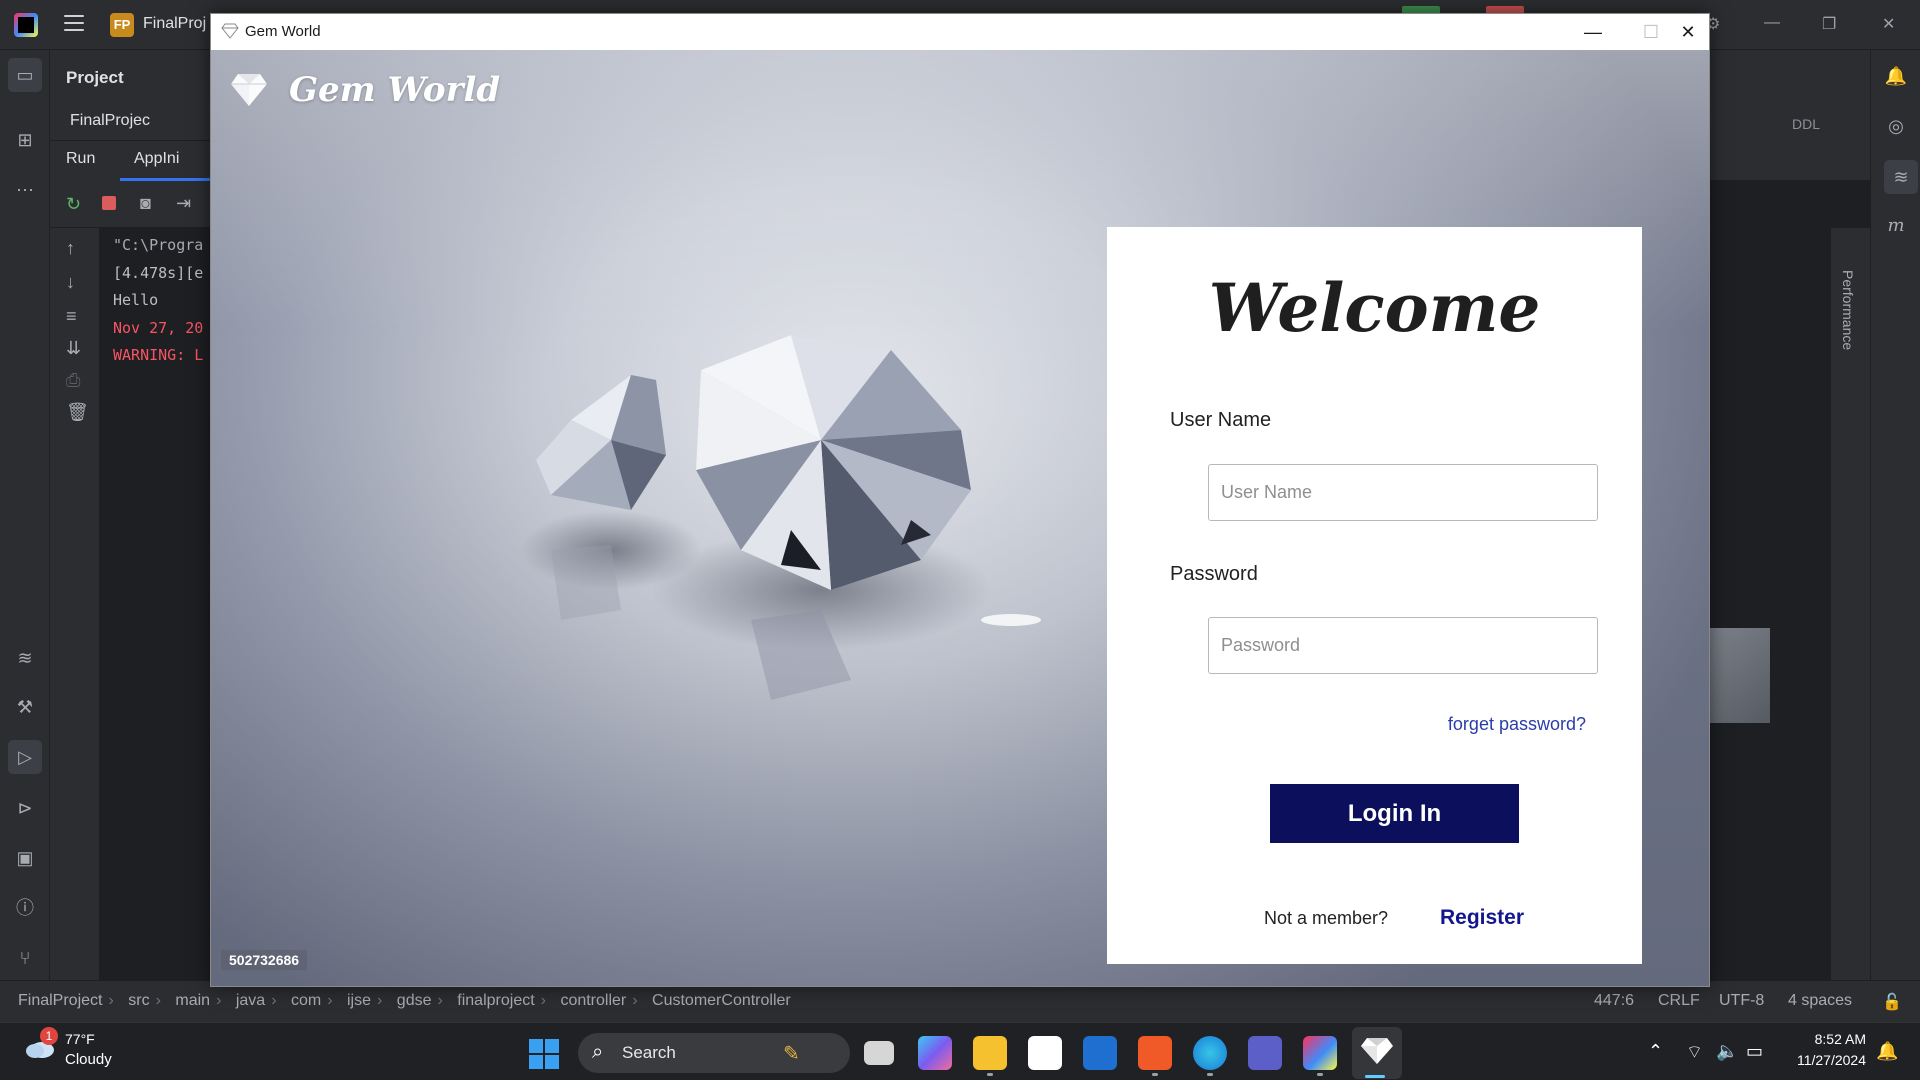  Describe the element at coordinates (25, 140) in the screenshot. I see `structure-icon: ⊞` at that location.